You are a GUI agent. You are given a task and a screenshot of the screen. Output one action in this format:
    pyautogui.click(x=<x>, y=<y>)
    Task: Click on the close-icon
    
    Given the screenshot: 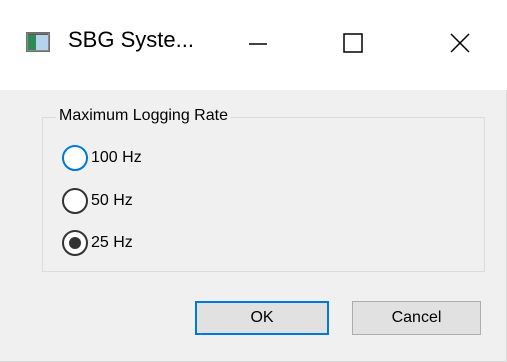 What is the action you would take?
    pyautogui.click(x=460, y=45)
    